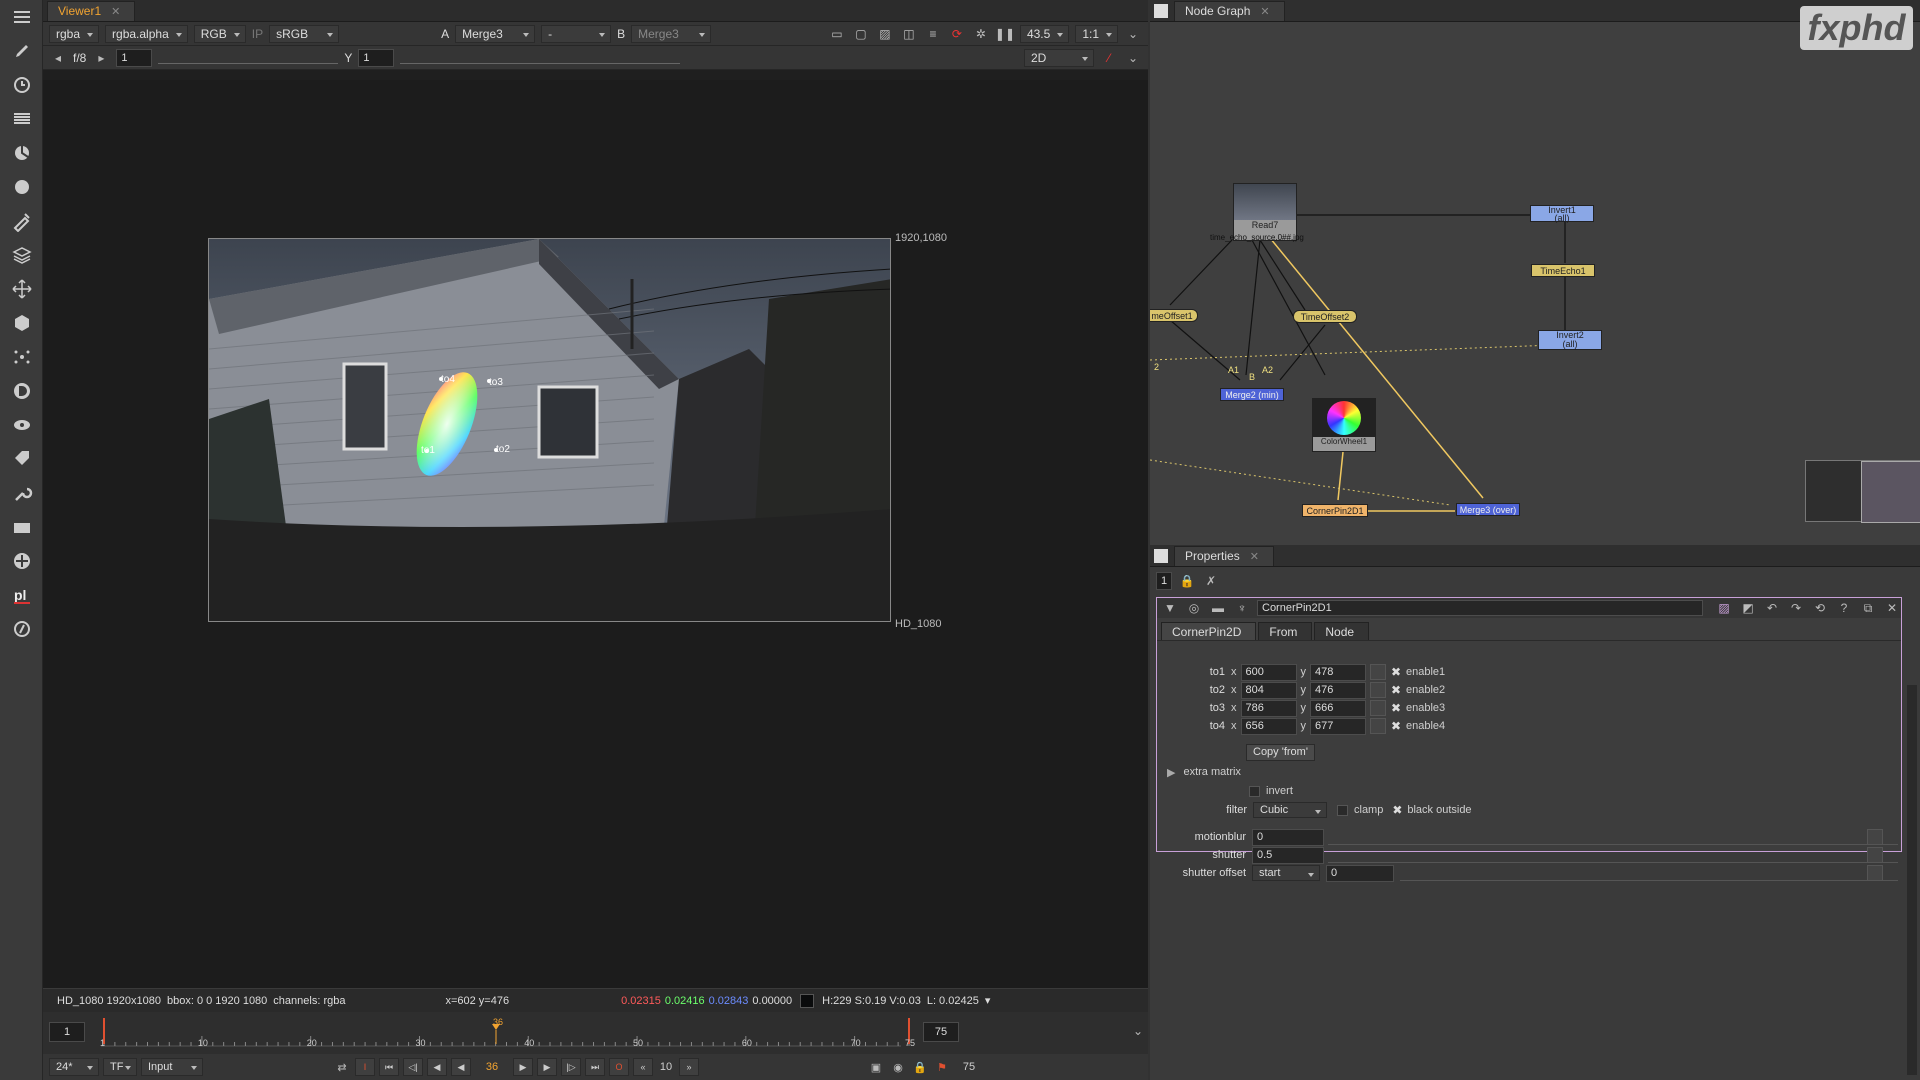  I want to click on to-y-input: 677, so click(1338, 726).